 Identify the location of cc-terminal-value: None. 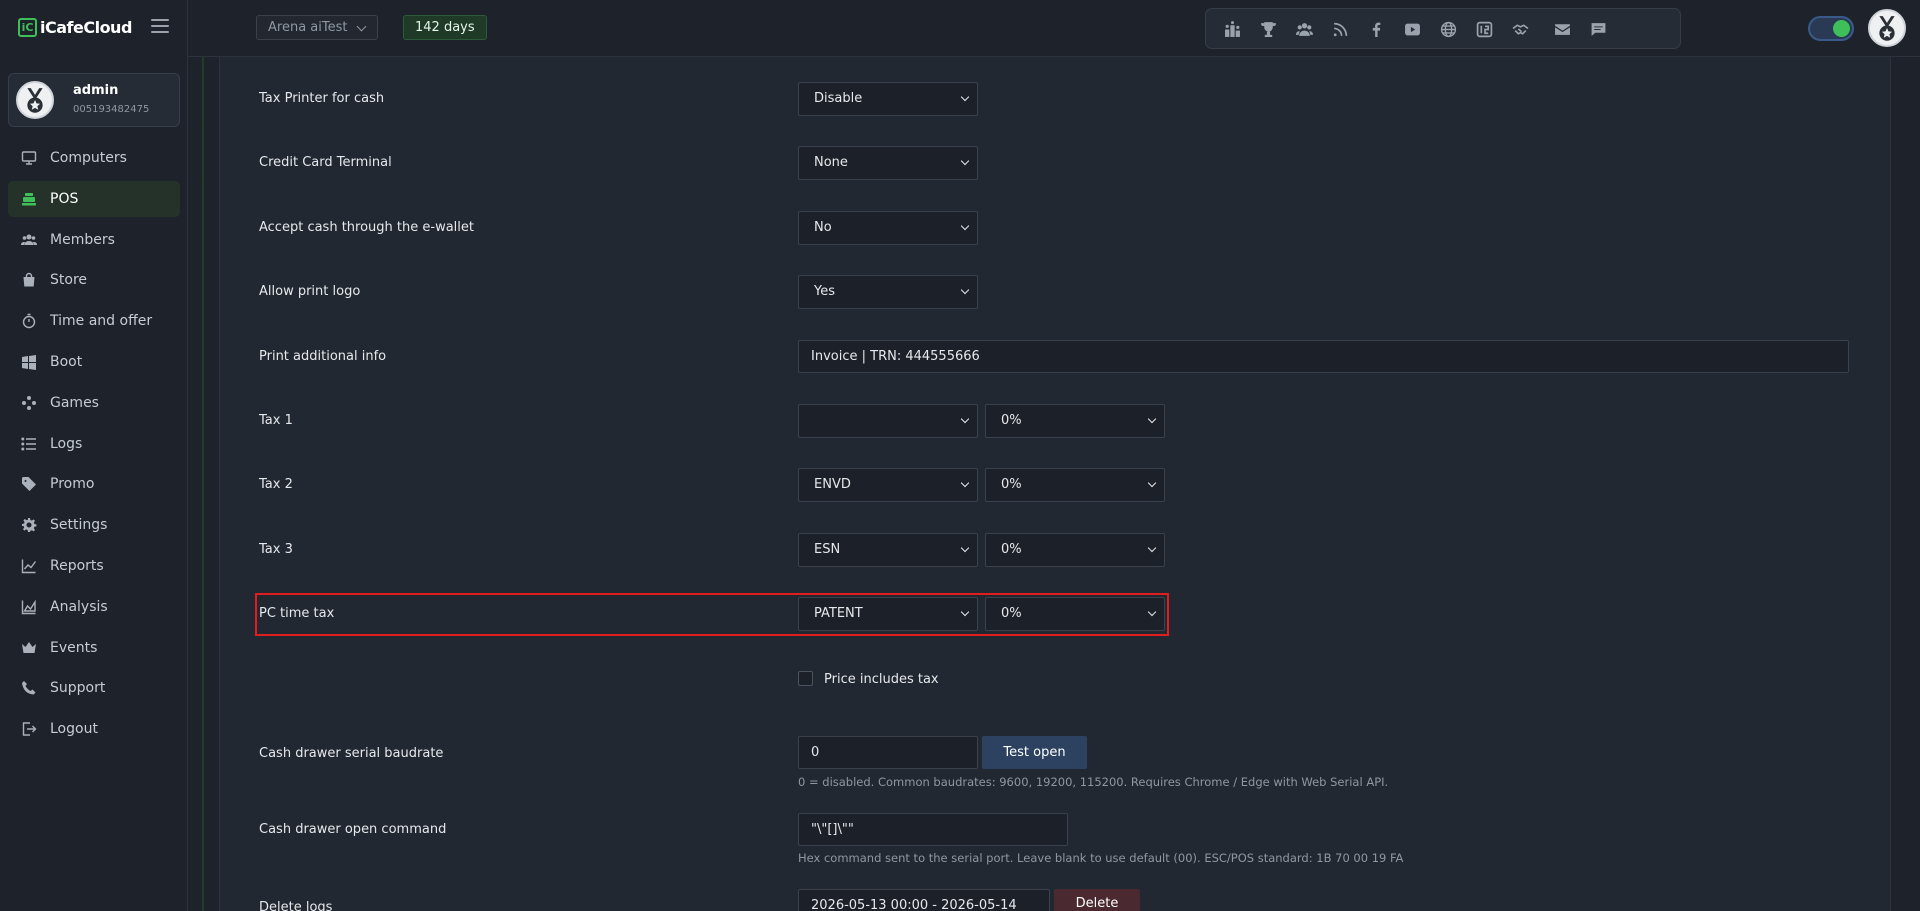
(831, 162).